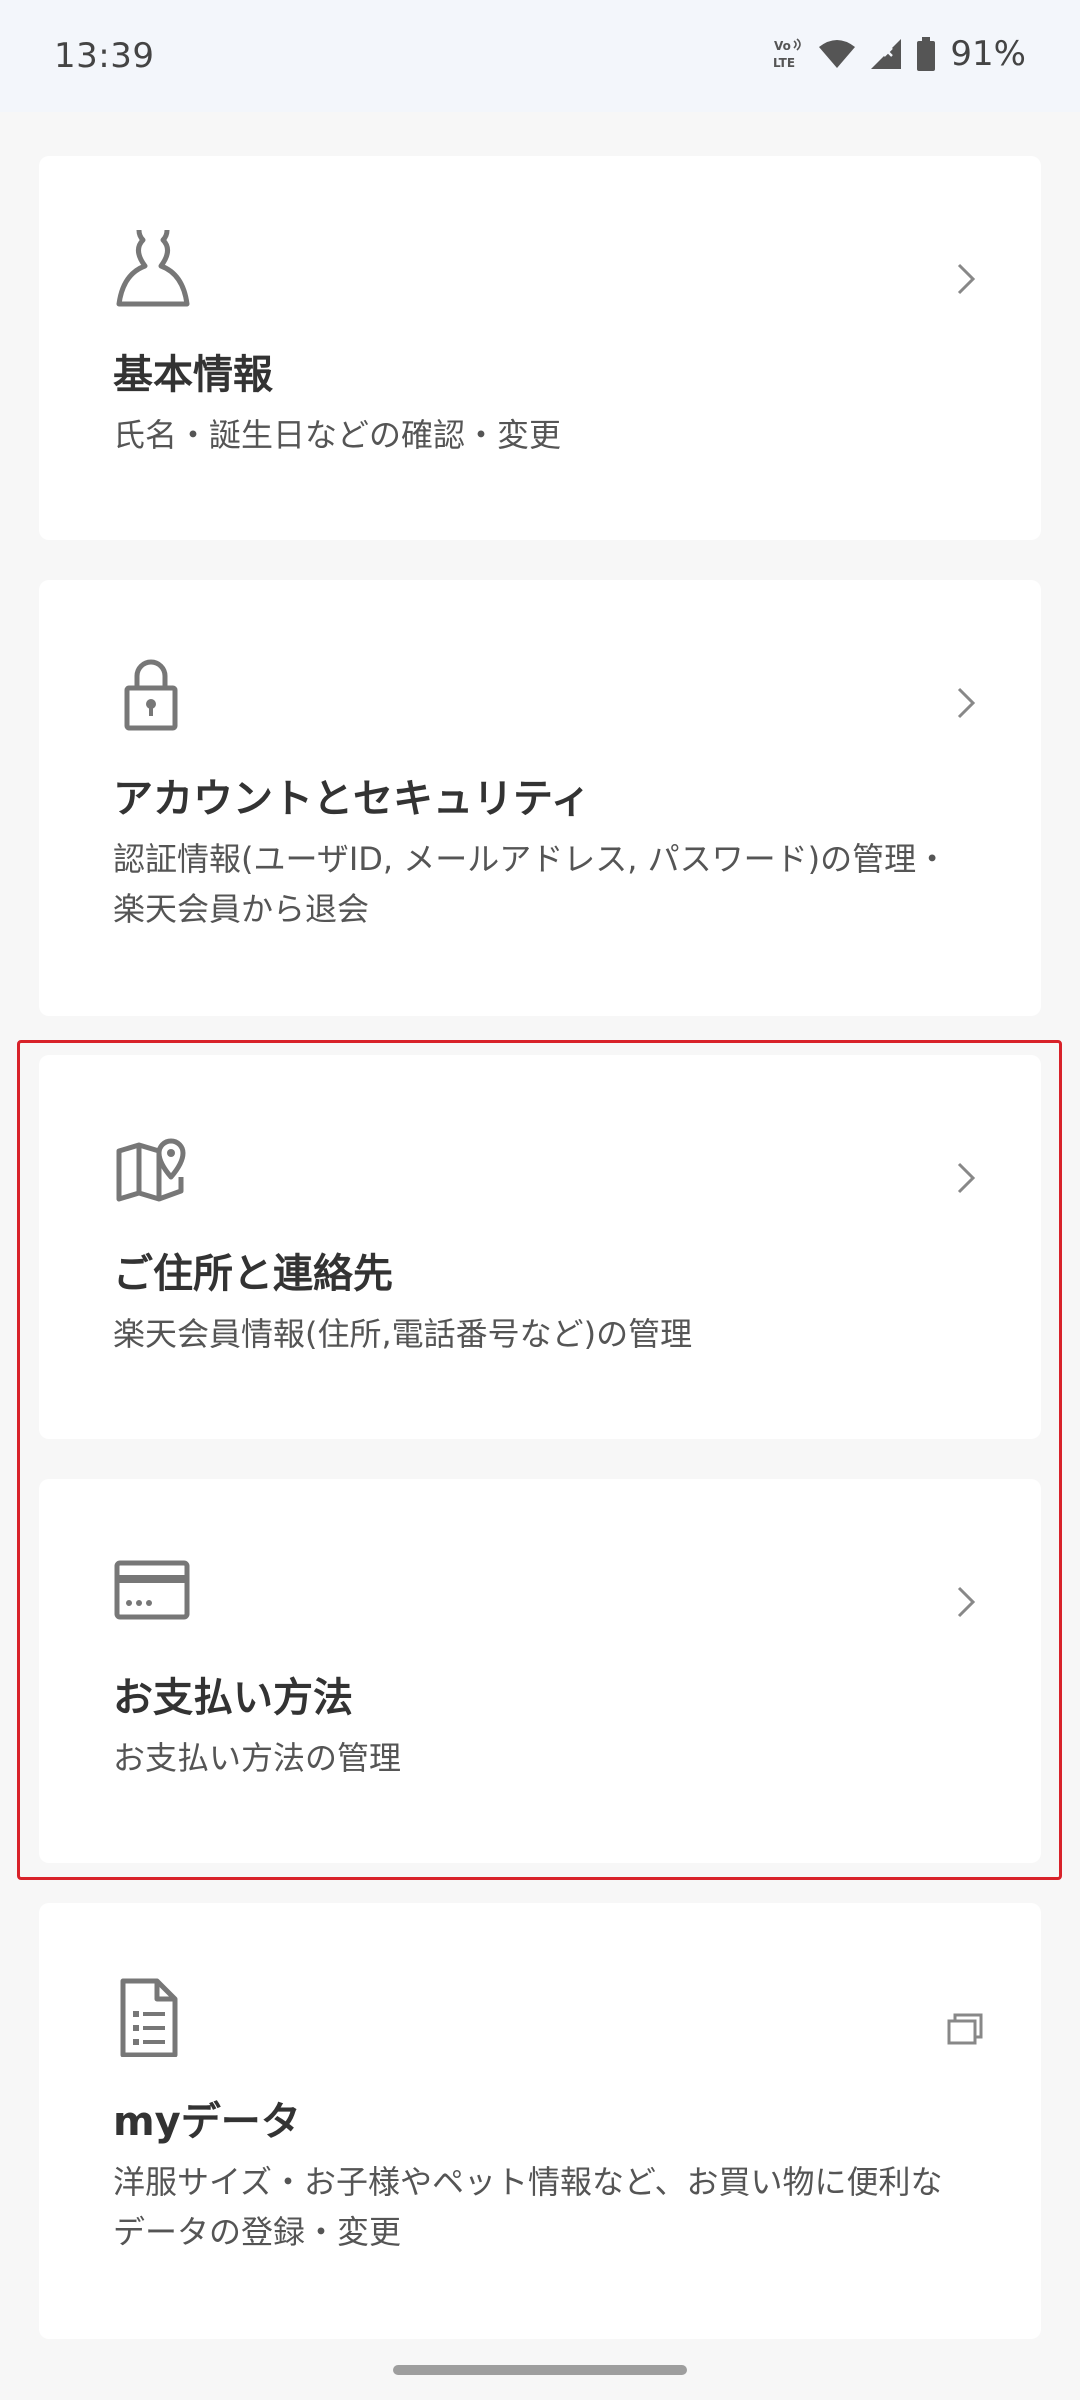 The image size is (1080, 2400). What do you see at coordinates (540, 1247) in the screenshot?
I see `card-address-contact: ご住所と連絡先 楽天会員情報(住所,電話番号など)の管理` at bounding box center [540, 1247].